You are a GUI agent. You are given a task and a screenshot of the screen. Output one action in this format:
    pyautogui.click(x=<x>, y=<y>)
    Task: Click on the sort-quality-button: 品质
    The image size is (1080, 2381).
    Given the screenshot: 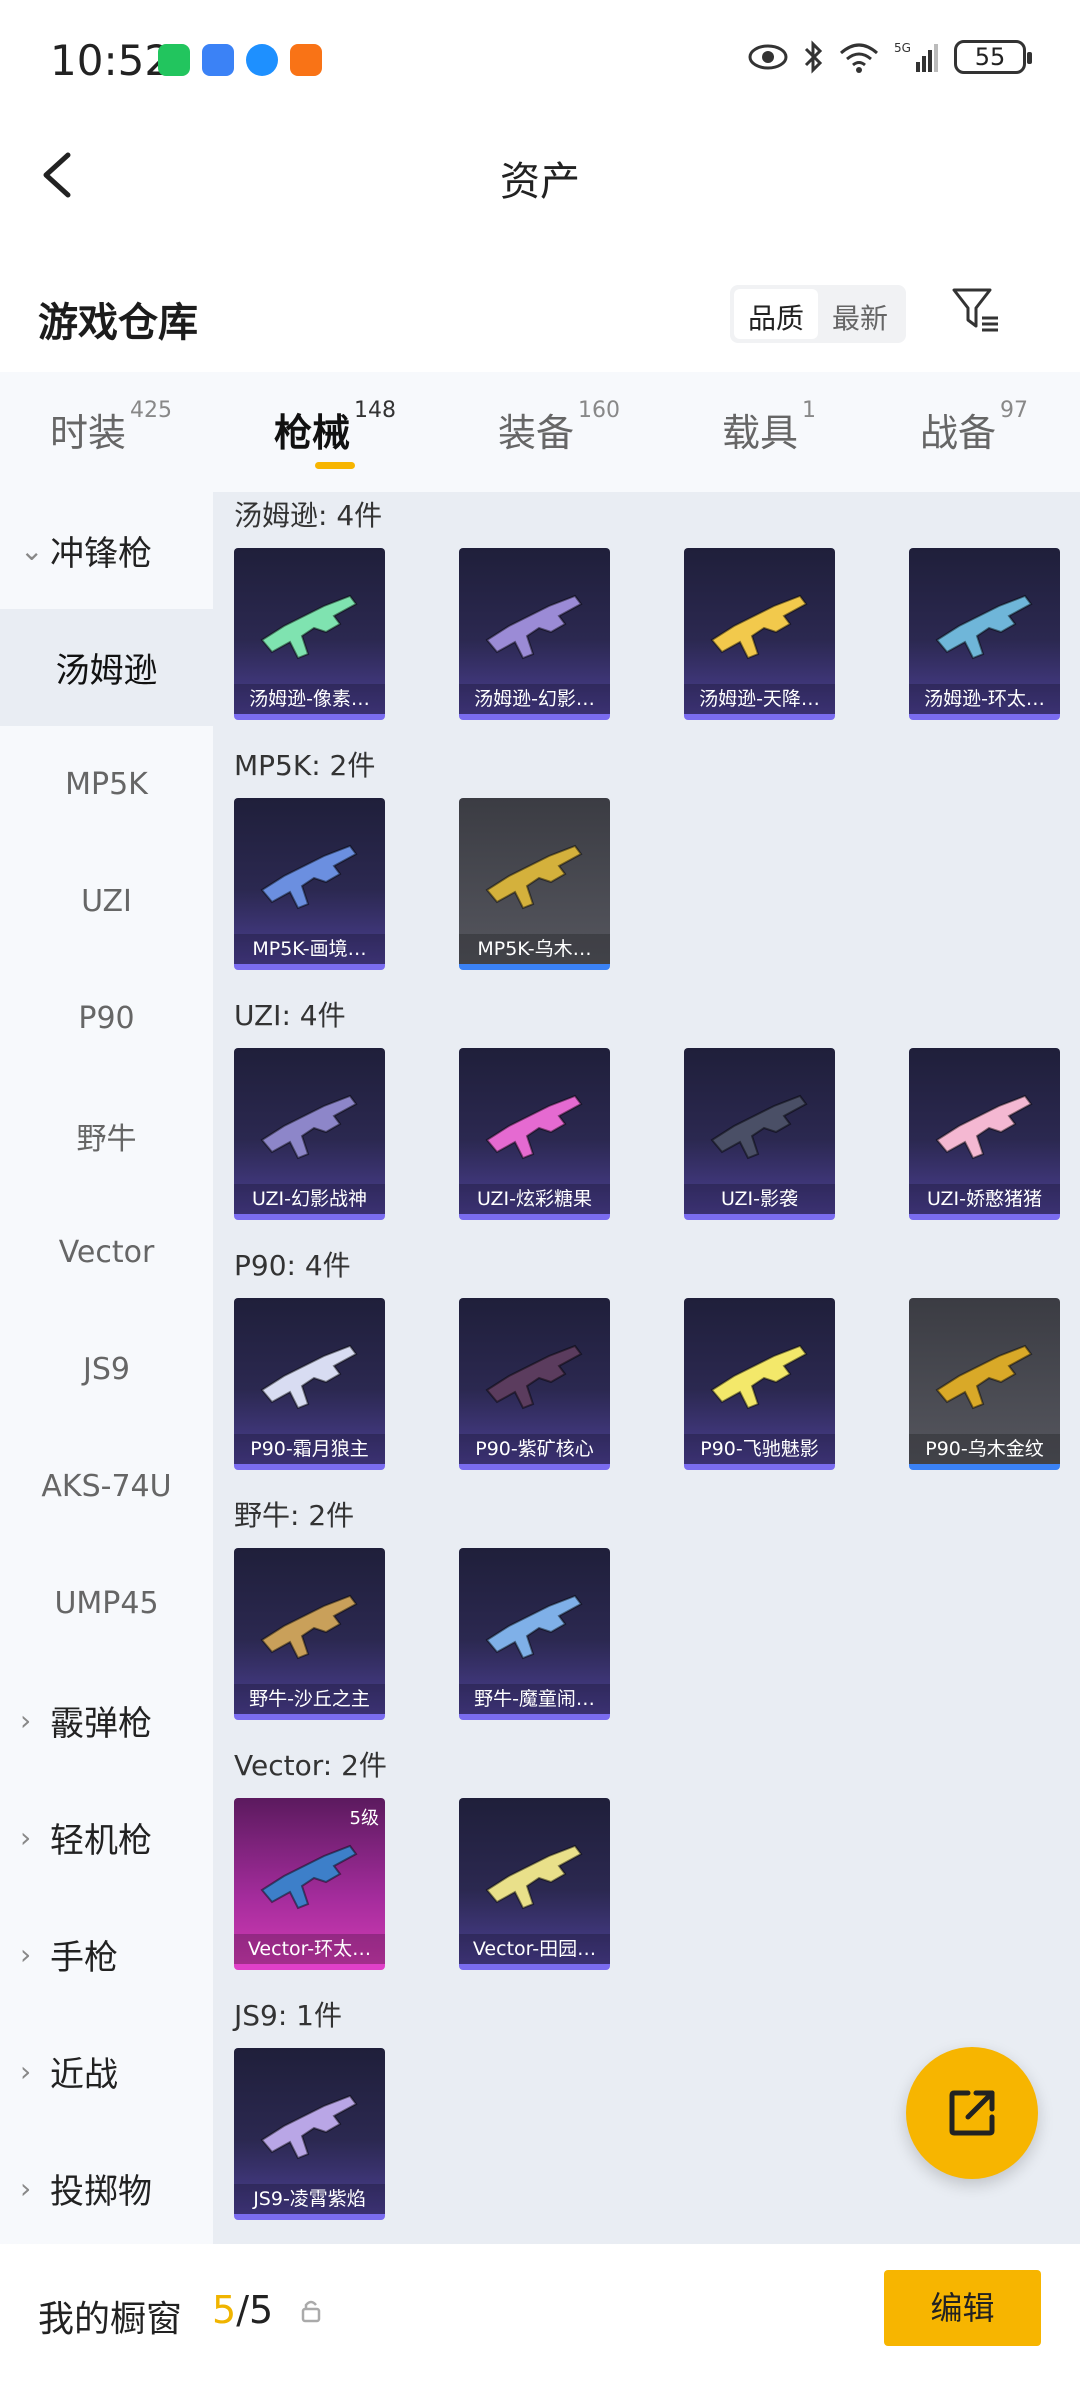 What is the action you would take?
    pyautogui.click(x=776, y=314)
    